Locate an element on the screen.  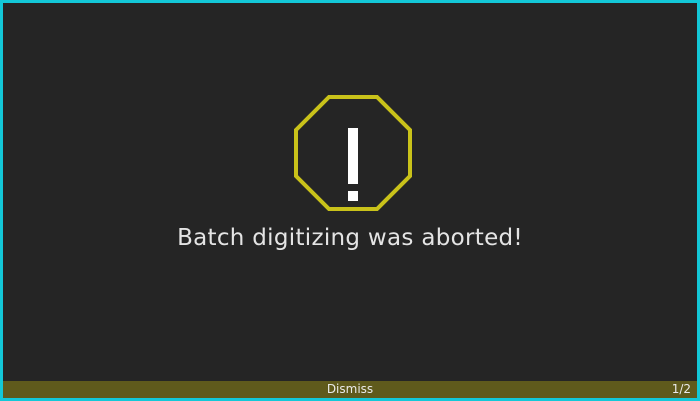
page-indicator: 1/2 is located at coordinates (681, 389).